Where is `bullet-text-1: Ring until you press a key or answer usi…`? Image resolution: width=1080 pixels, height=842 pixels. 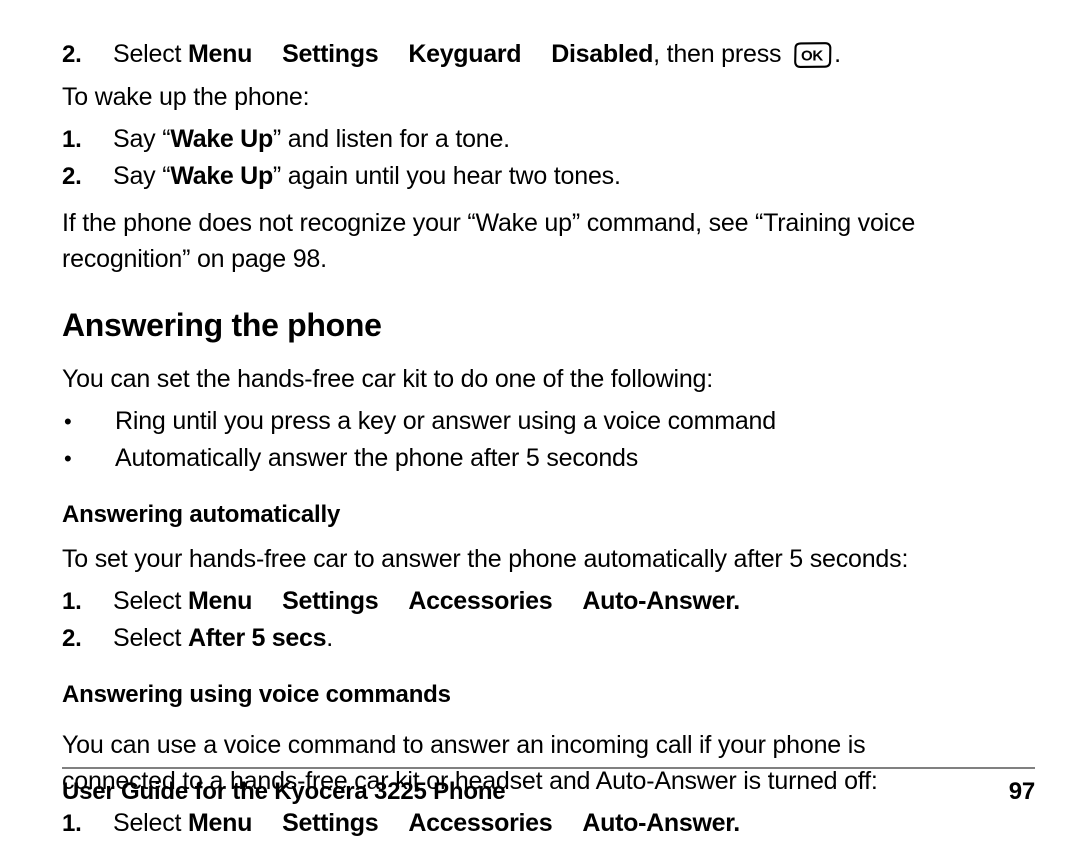
bullet-text-1: Ring until you press a key or answer usi… is located at coordinates (445, 421).